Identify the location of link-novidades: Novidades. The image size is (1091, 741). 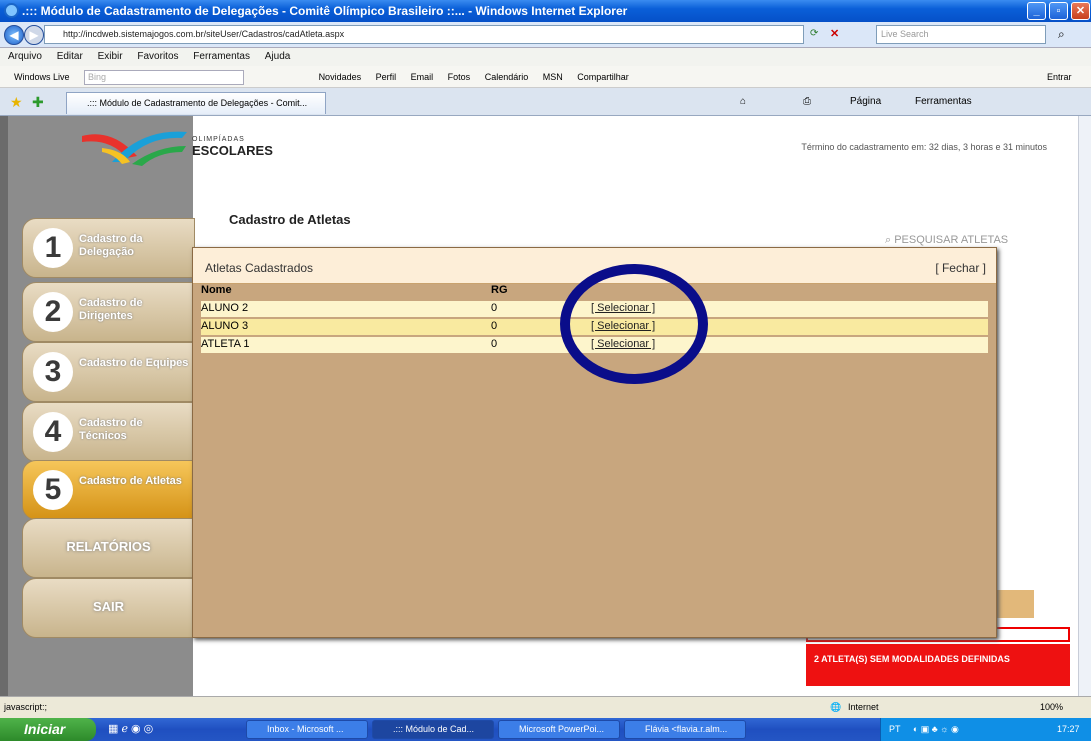
(340, 77).